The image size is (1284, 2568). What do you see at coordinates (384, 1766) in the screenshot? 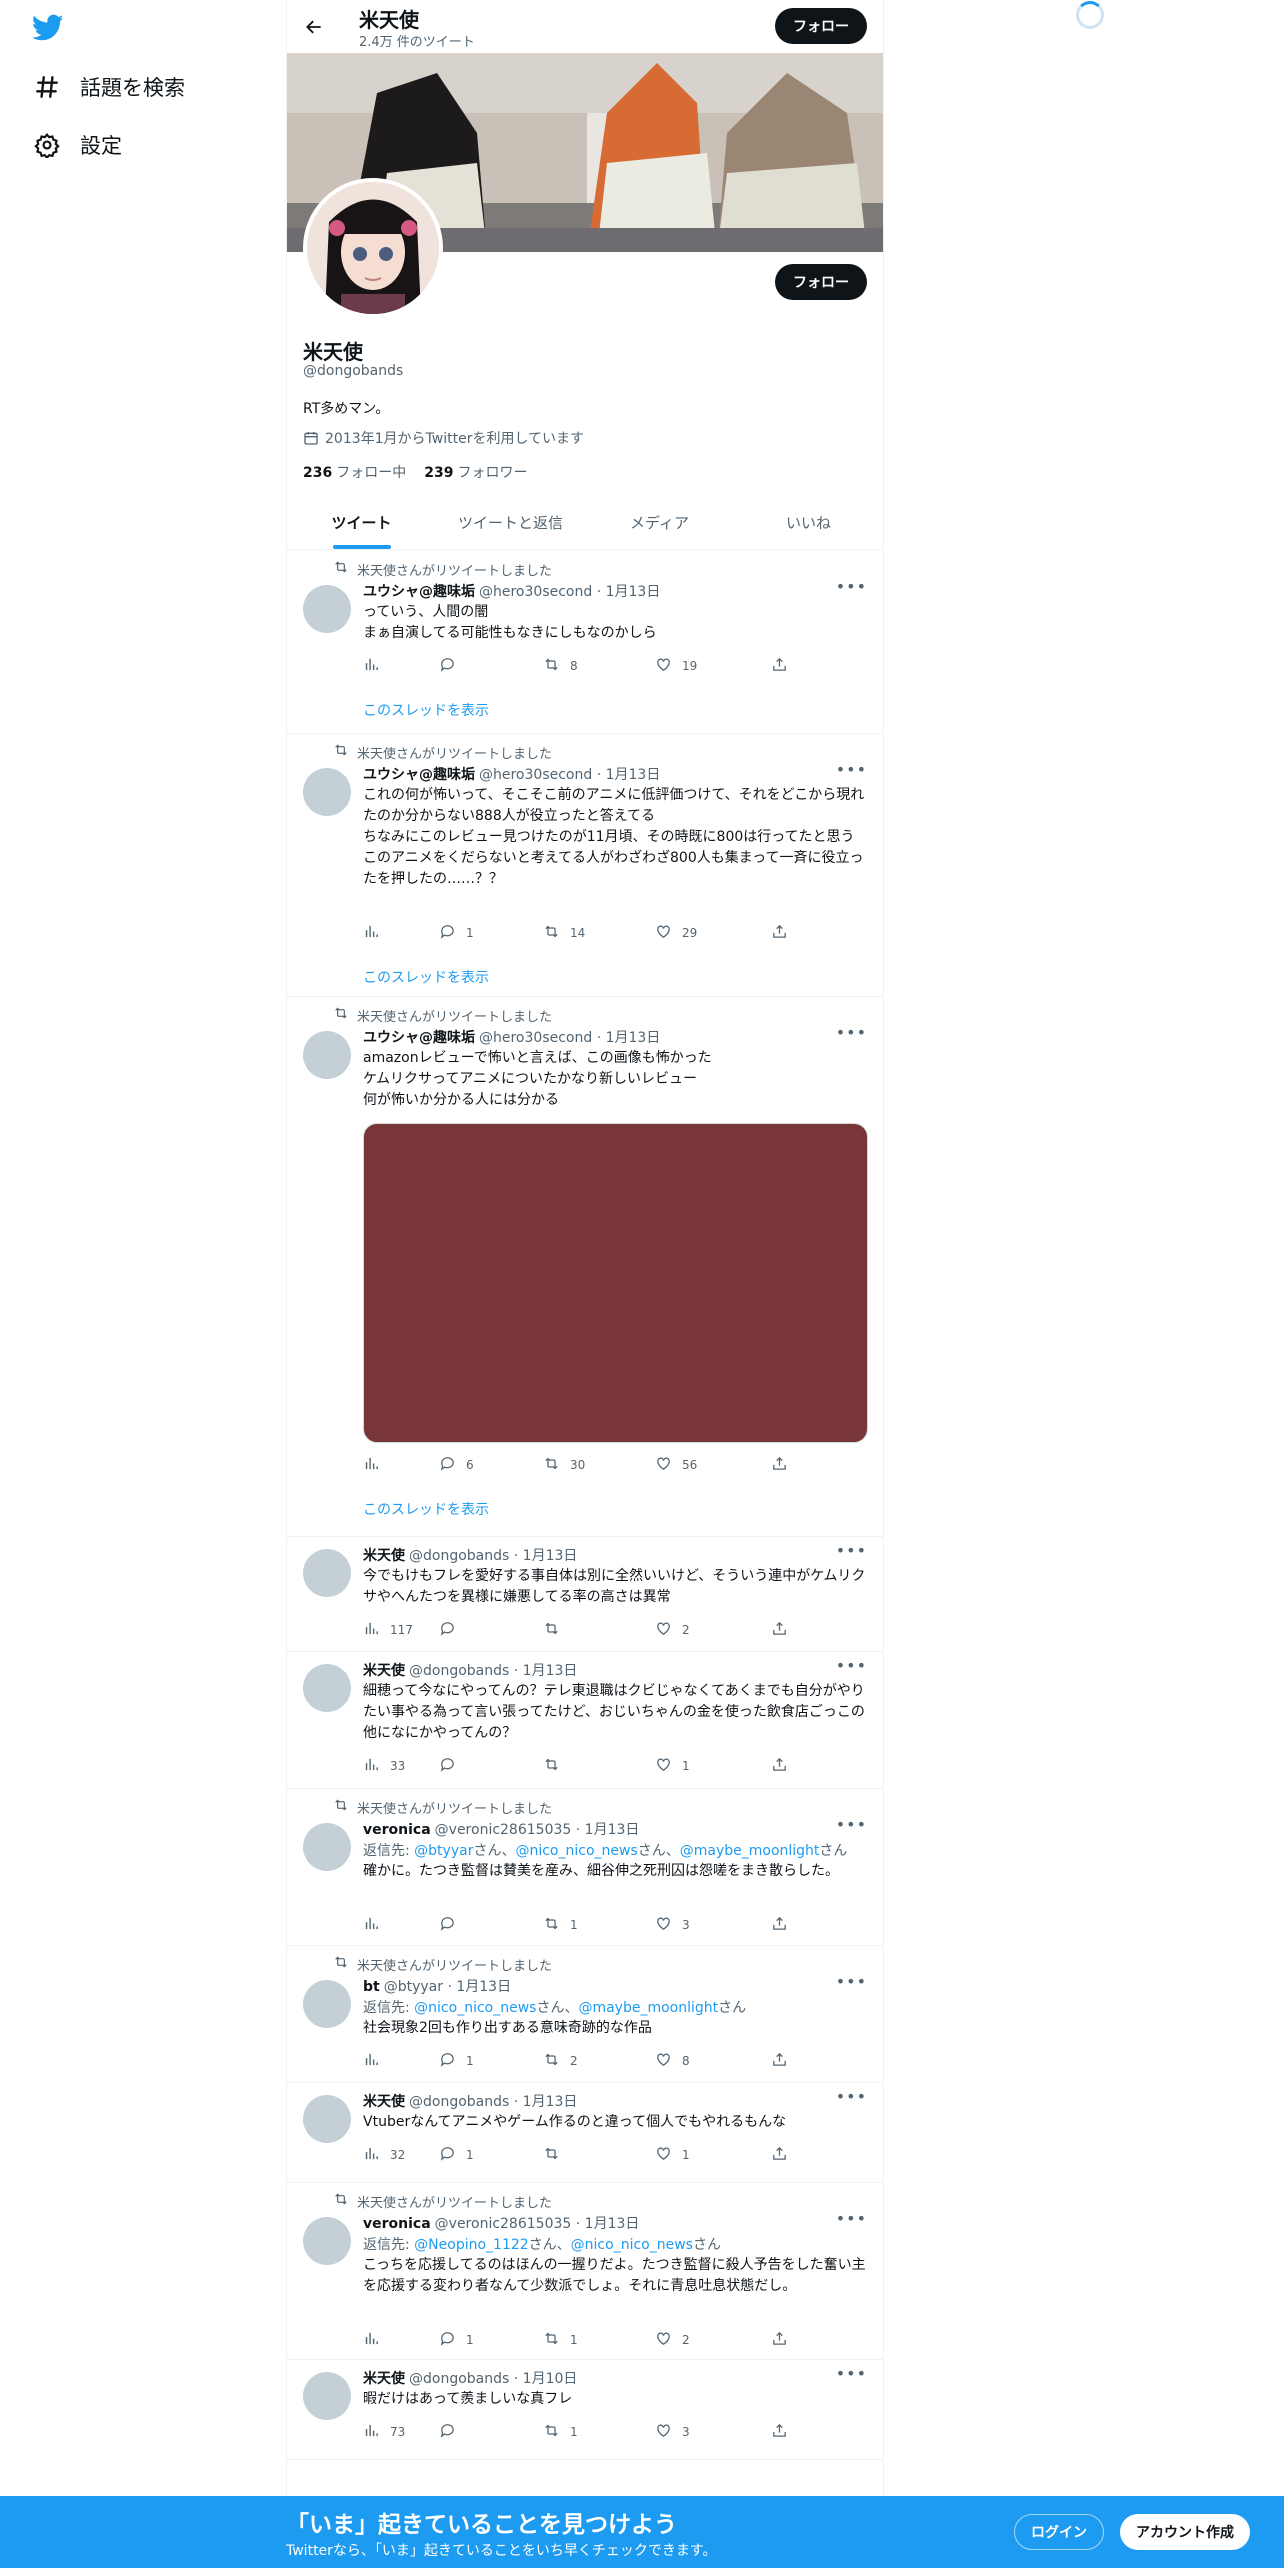
I see `views-action: 33` at bounding box center [384, 1766].